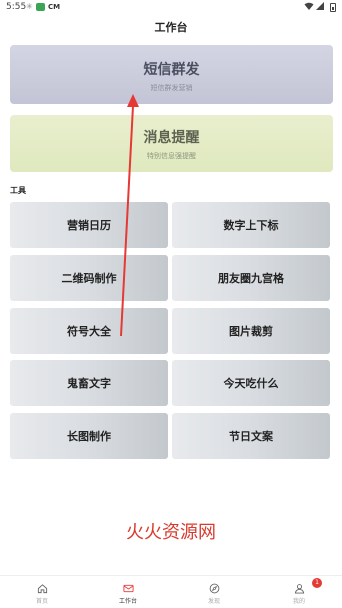 This screenshot has height=608, width=342. I want to click on battery-icon, so click(333, 7).